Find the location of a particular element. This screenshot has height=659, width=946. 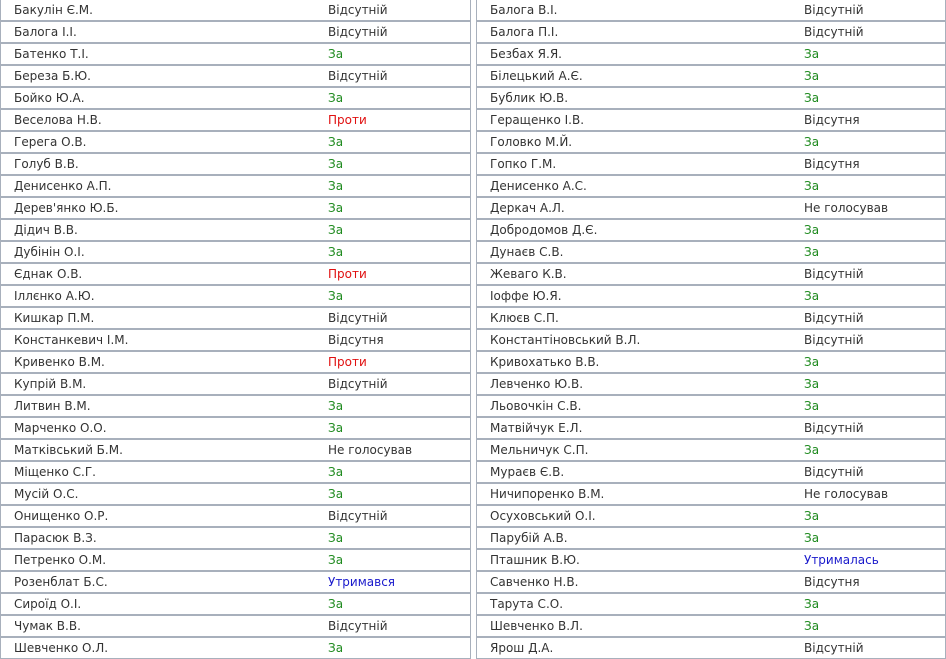

deputy-name: Клюєв С.П. is located at coordinates (640, 318).